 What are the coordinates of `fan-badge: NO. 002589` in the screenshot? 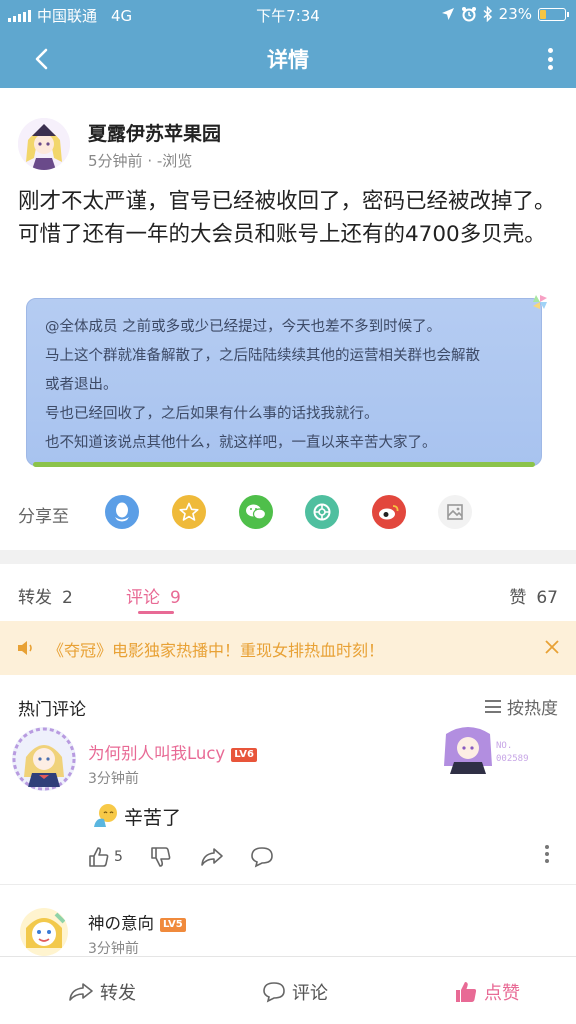 It's located at (495, 749).